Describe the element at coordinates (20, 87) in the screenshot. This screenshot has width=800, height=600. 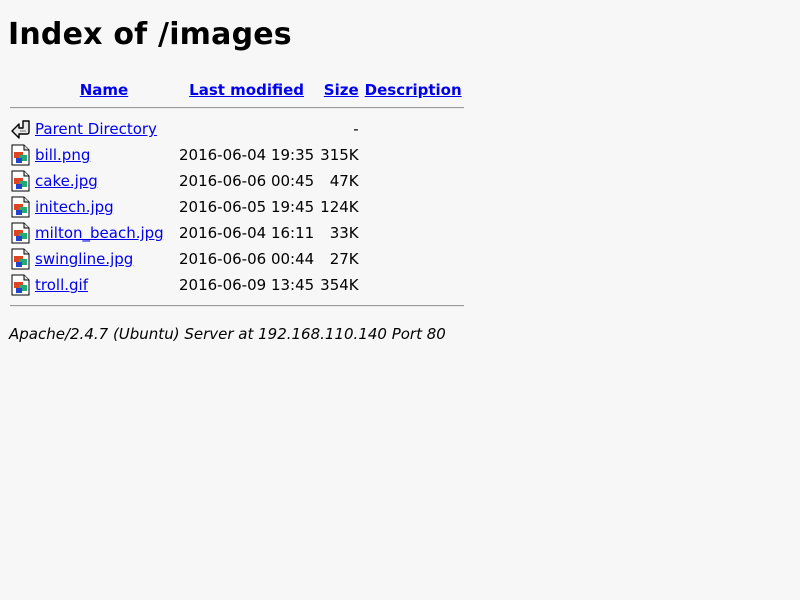
I see `icon-header` at that location.